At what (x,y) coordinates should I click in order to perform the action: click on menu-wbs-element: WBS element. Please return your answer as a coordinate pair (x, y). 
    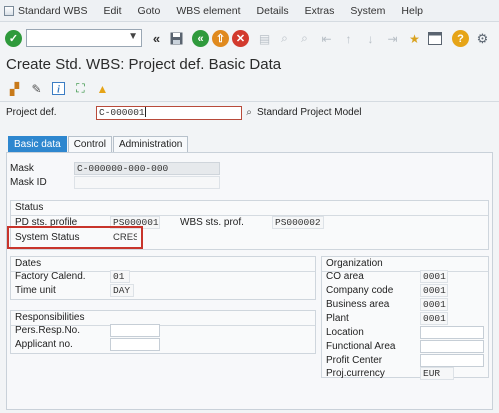
    Looking at the image, I should click on (208, 11).